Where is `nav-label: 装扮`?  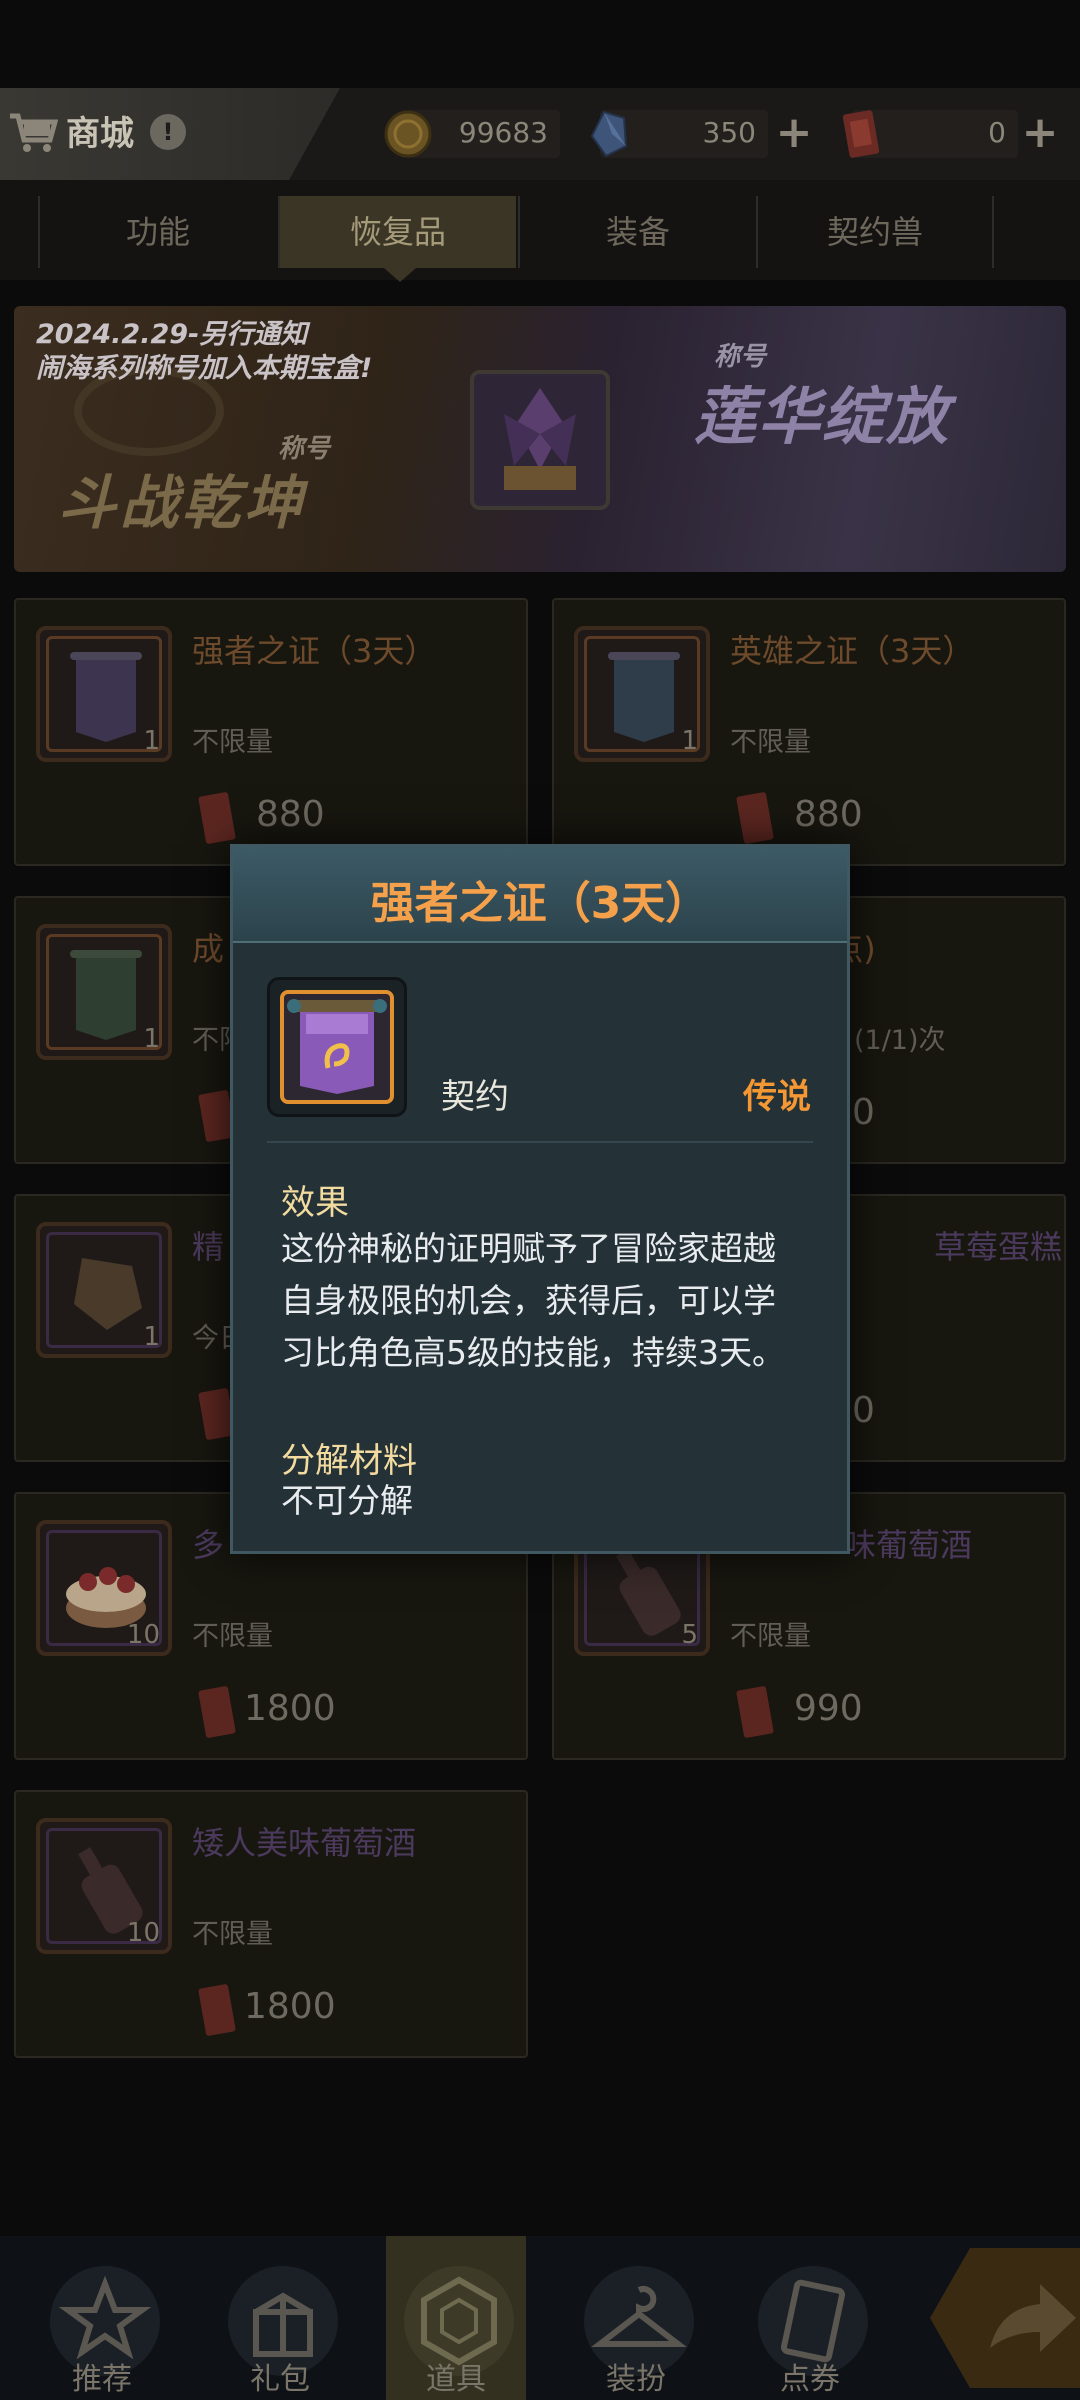
nav-label: 装扮 is located at coordinates (636, 2379).